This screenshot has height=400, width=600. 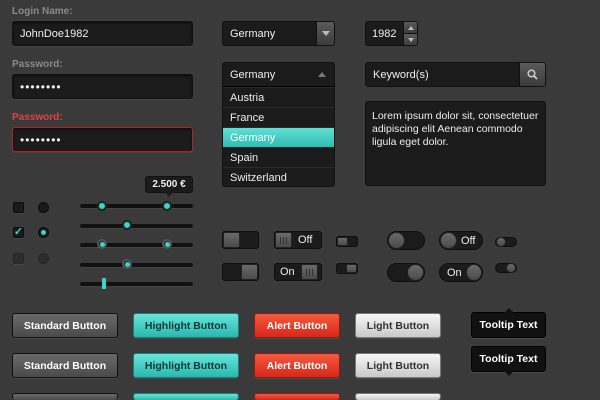 I want to click on range-slider-knob-min, so click(x=102, y=206).